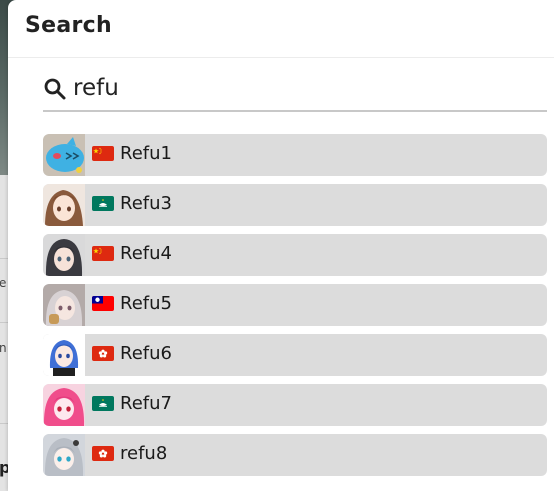 This screenshot has height=491, width=554. Describe the element at coordinates (295, 455) in the screenshot. I see `result-item: refu8` at that location.